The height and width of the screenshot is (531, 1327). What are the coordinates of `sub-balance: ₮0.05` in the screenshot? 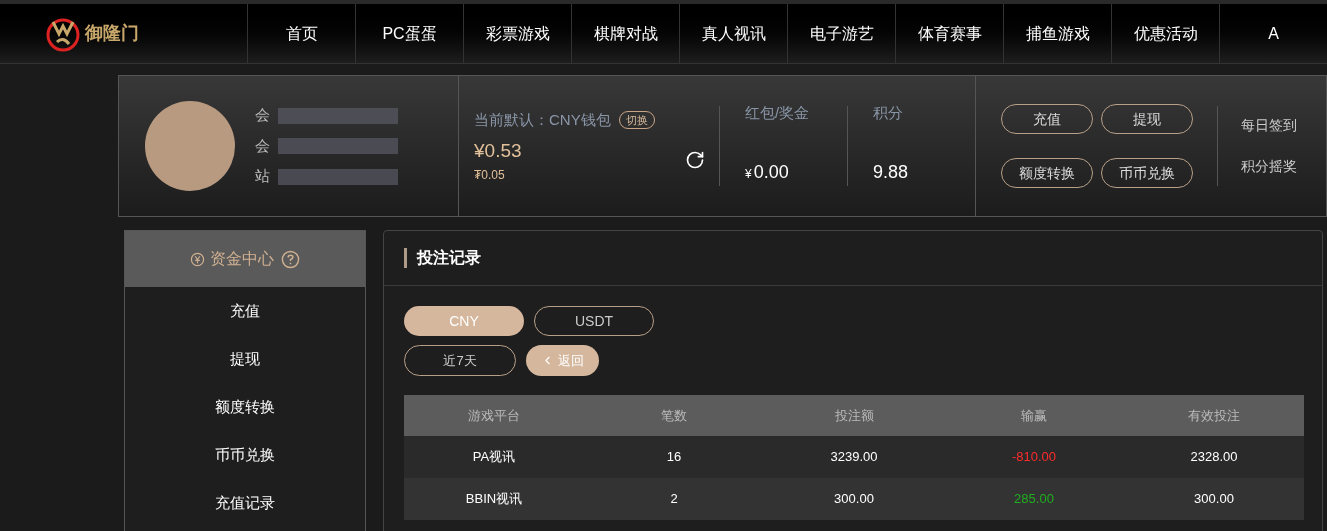 It's located at (490, 175).